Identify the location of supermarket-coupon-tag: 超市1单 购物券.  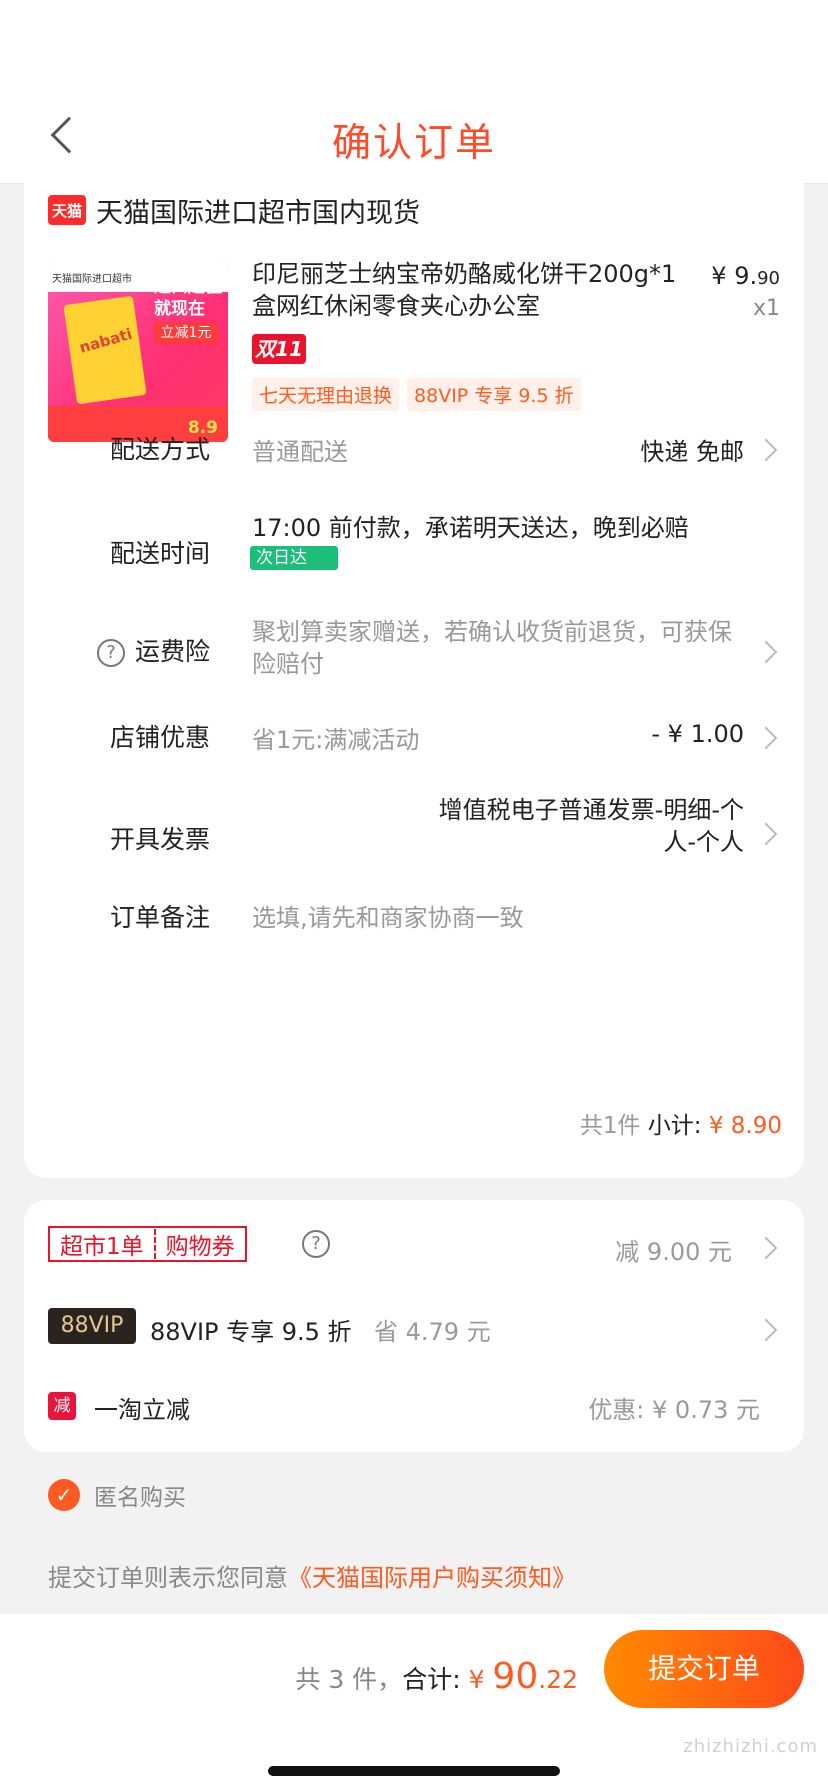
(147, 1244).